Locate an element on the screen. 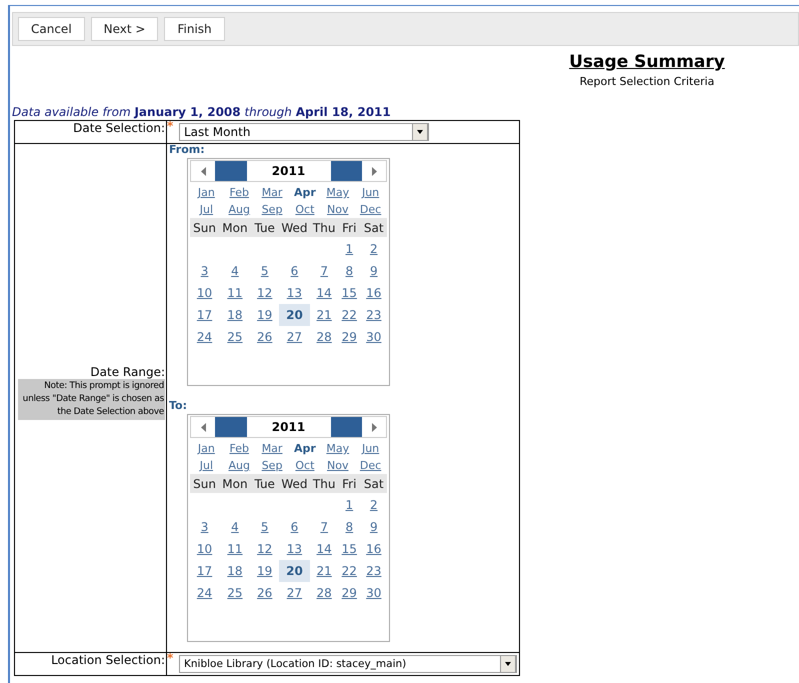  wizard-button: Finish is located at coordinates (194, 29).